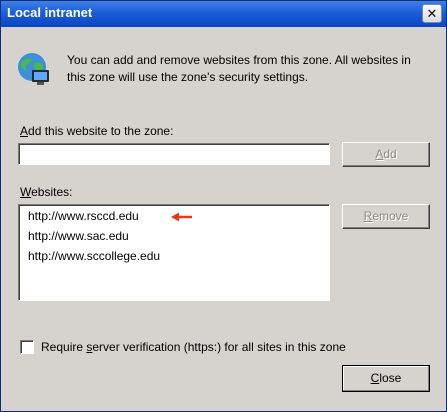 This screenshot has width=447, height=412. I want to click on add-website-input, so click(174, 154).